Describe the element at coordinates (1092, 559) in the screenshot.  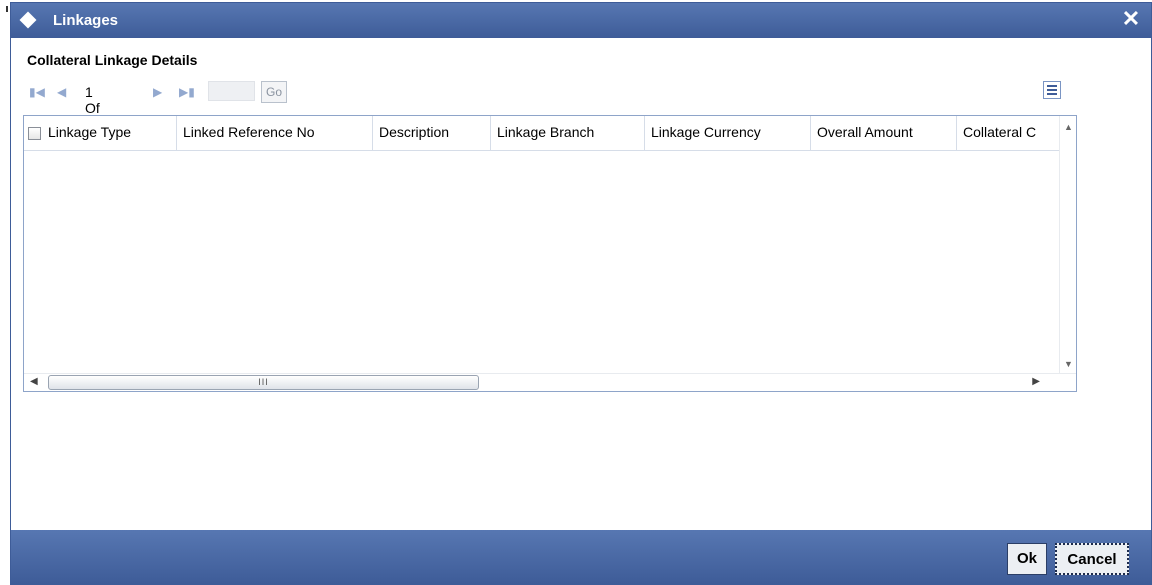
I see `cancel-button: Cancel` at that location.